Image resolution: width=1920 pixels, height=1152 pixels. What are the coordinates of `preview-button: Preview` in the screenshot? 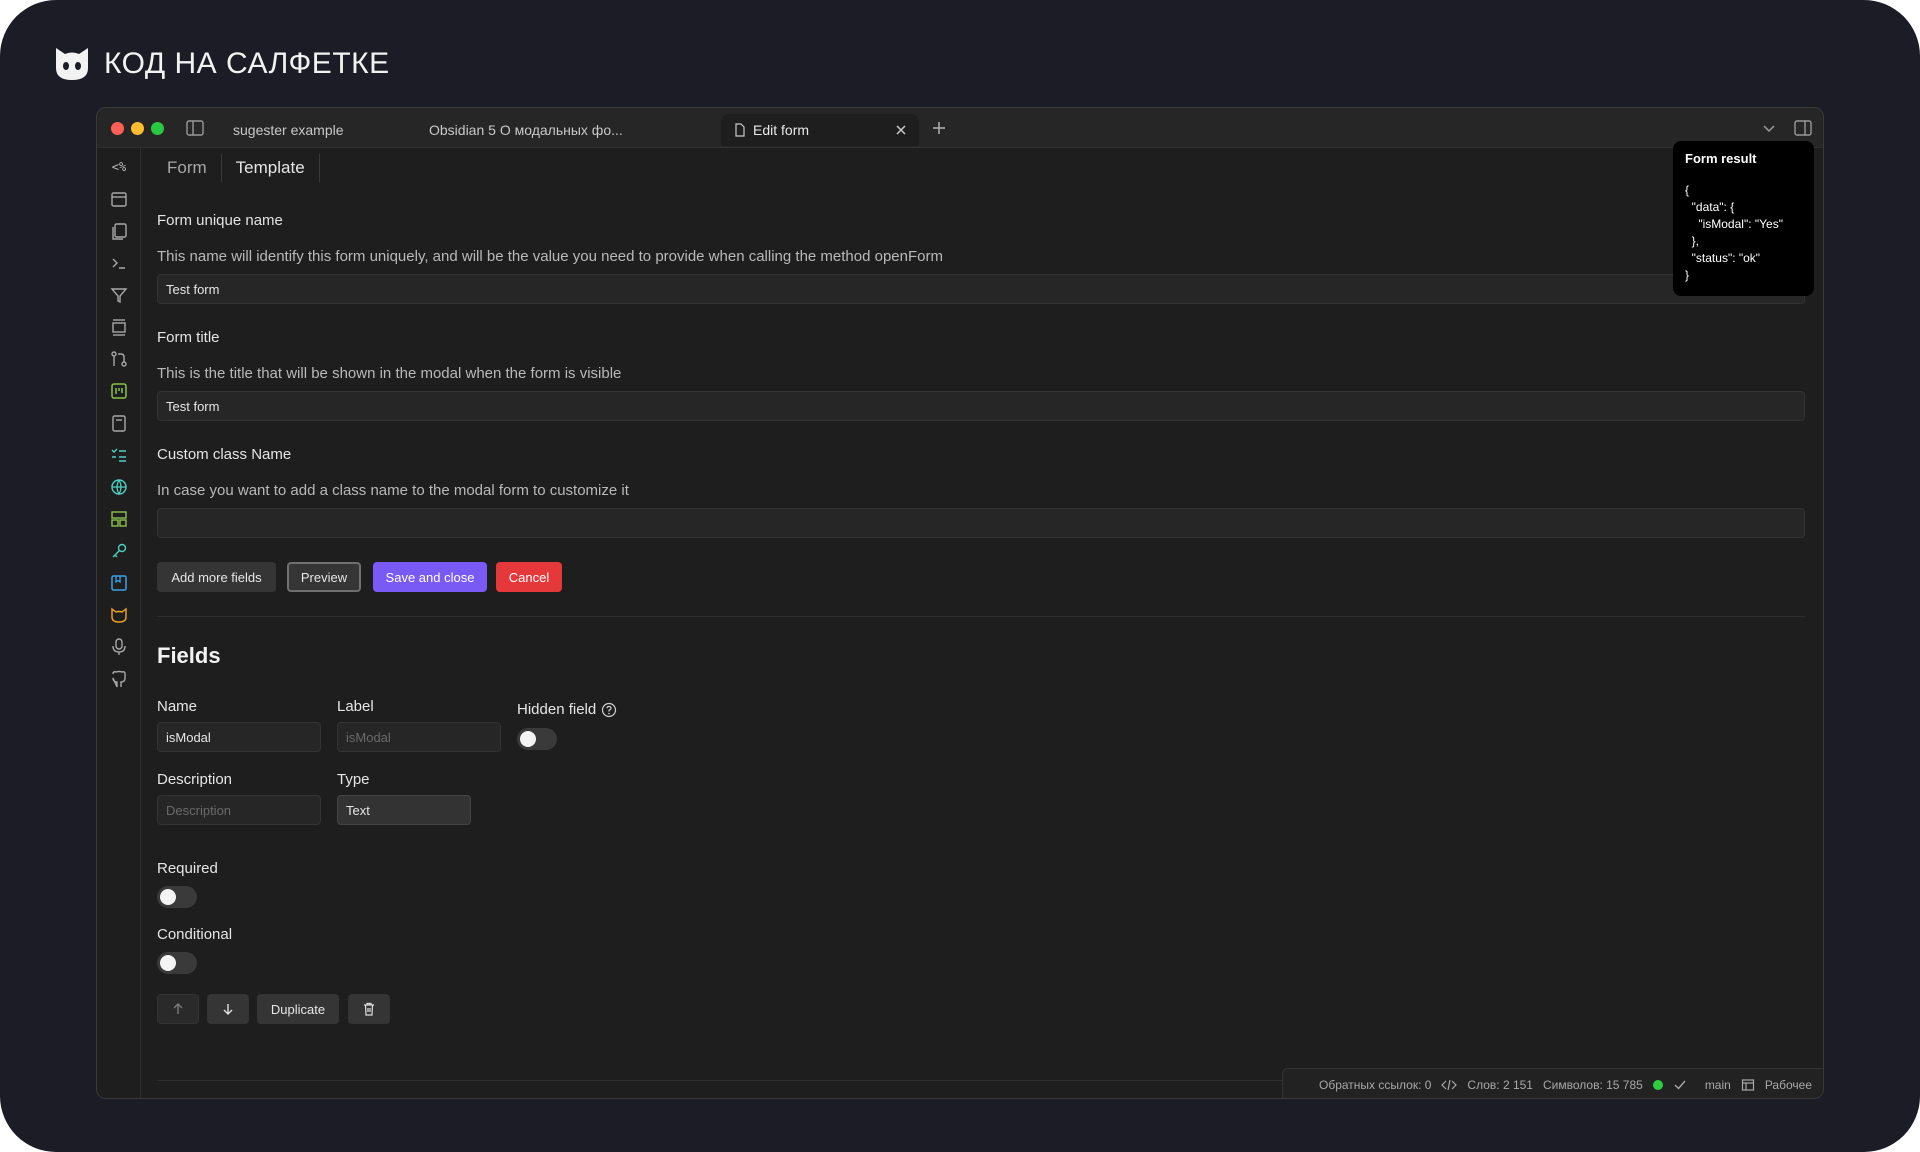 It's located at (324, 577).